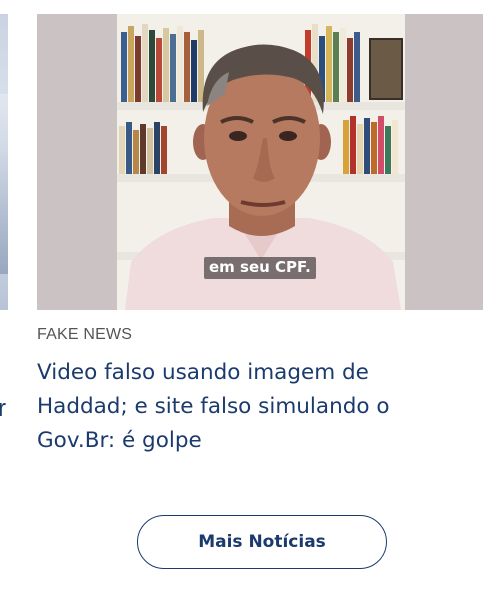  What do you see at coordinates (262, 542) in the screenshot?
I see `more-news-button: Mais Notícias` at bounding box center [262, 542].